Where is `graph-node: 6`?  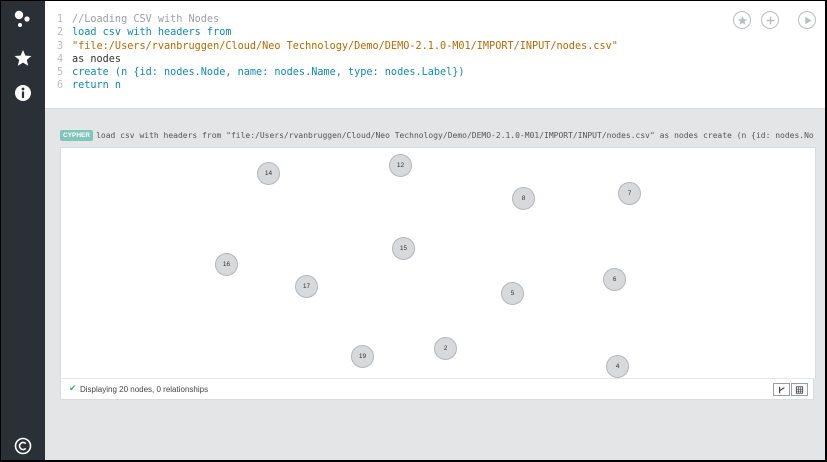 graph-node: 6 is located at coordinates (614, 279).